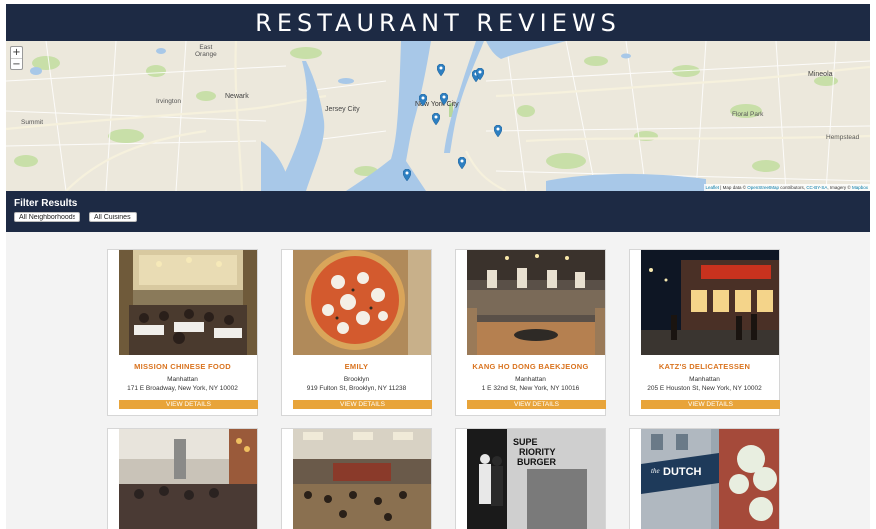 The width and height of the screenshot is (876, 529). I want to click on page-title: RESTAURANT REVIEWS, so click(438, 22).